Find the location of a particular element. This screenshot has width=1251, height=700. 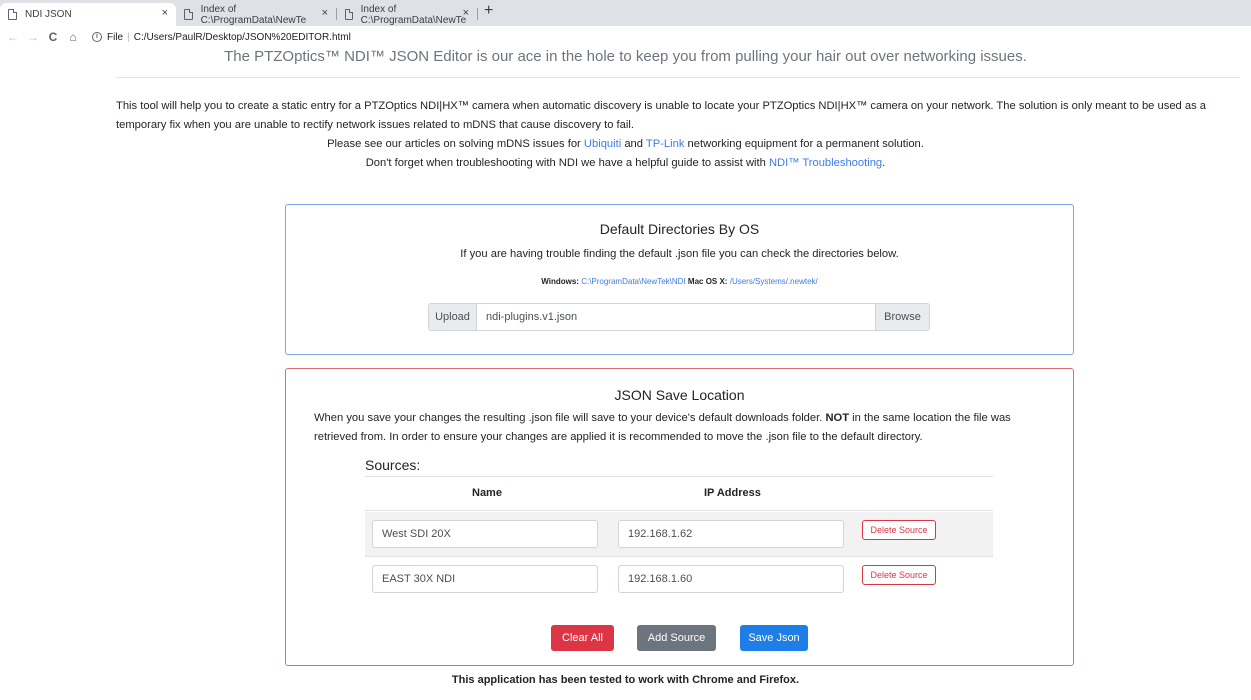

tab-title: NDI JSON is located at coordinates (48, 14).